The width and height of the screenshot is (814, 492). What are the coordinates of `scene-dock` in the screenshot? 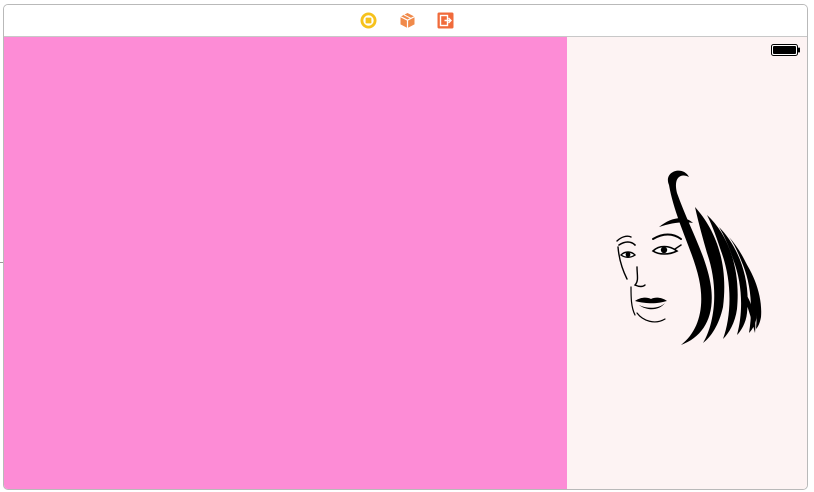 It's located at (405, 21).